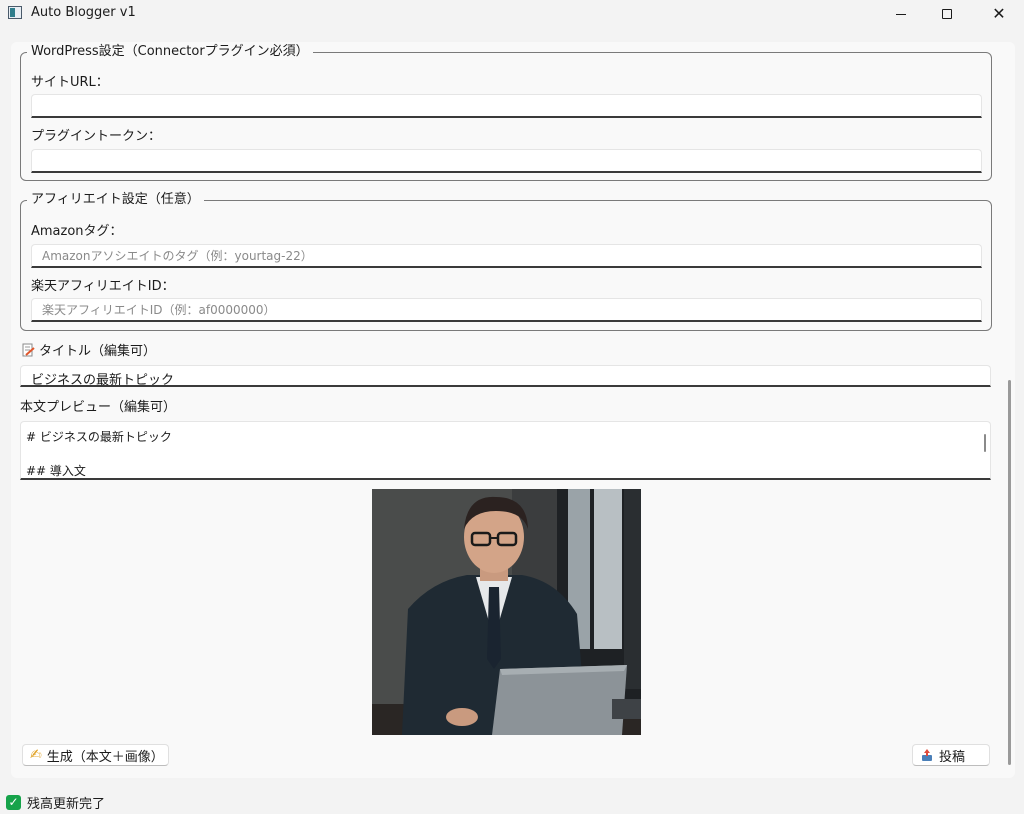  I want to click on post-button-label: 投稿, so click(952, 757).